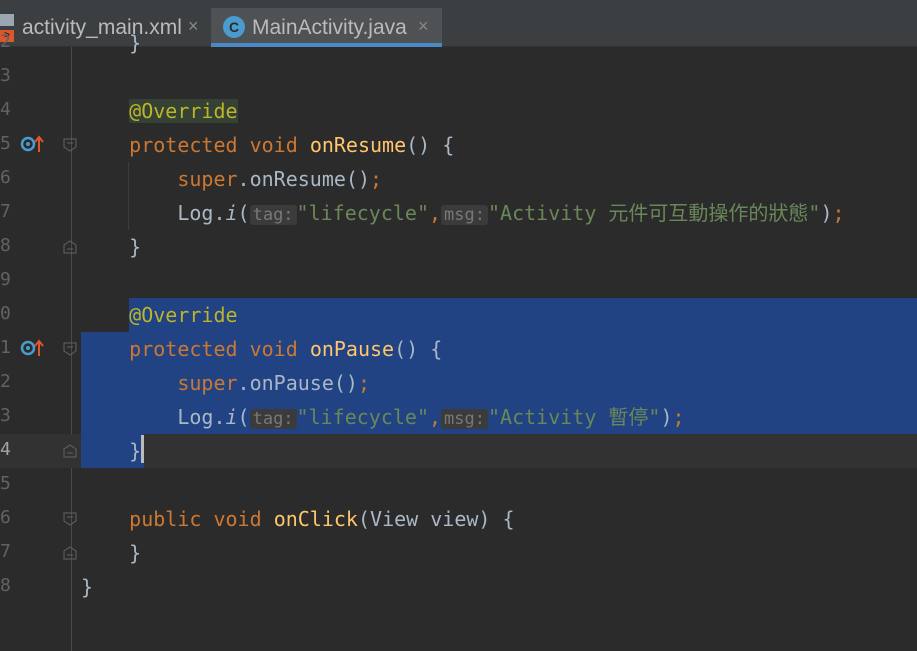 The image size is (917, 651). I want to click on punctuation: ), so click(666, 417).